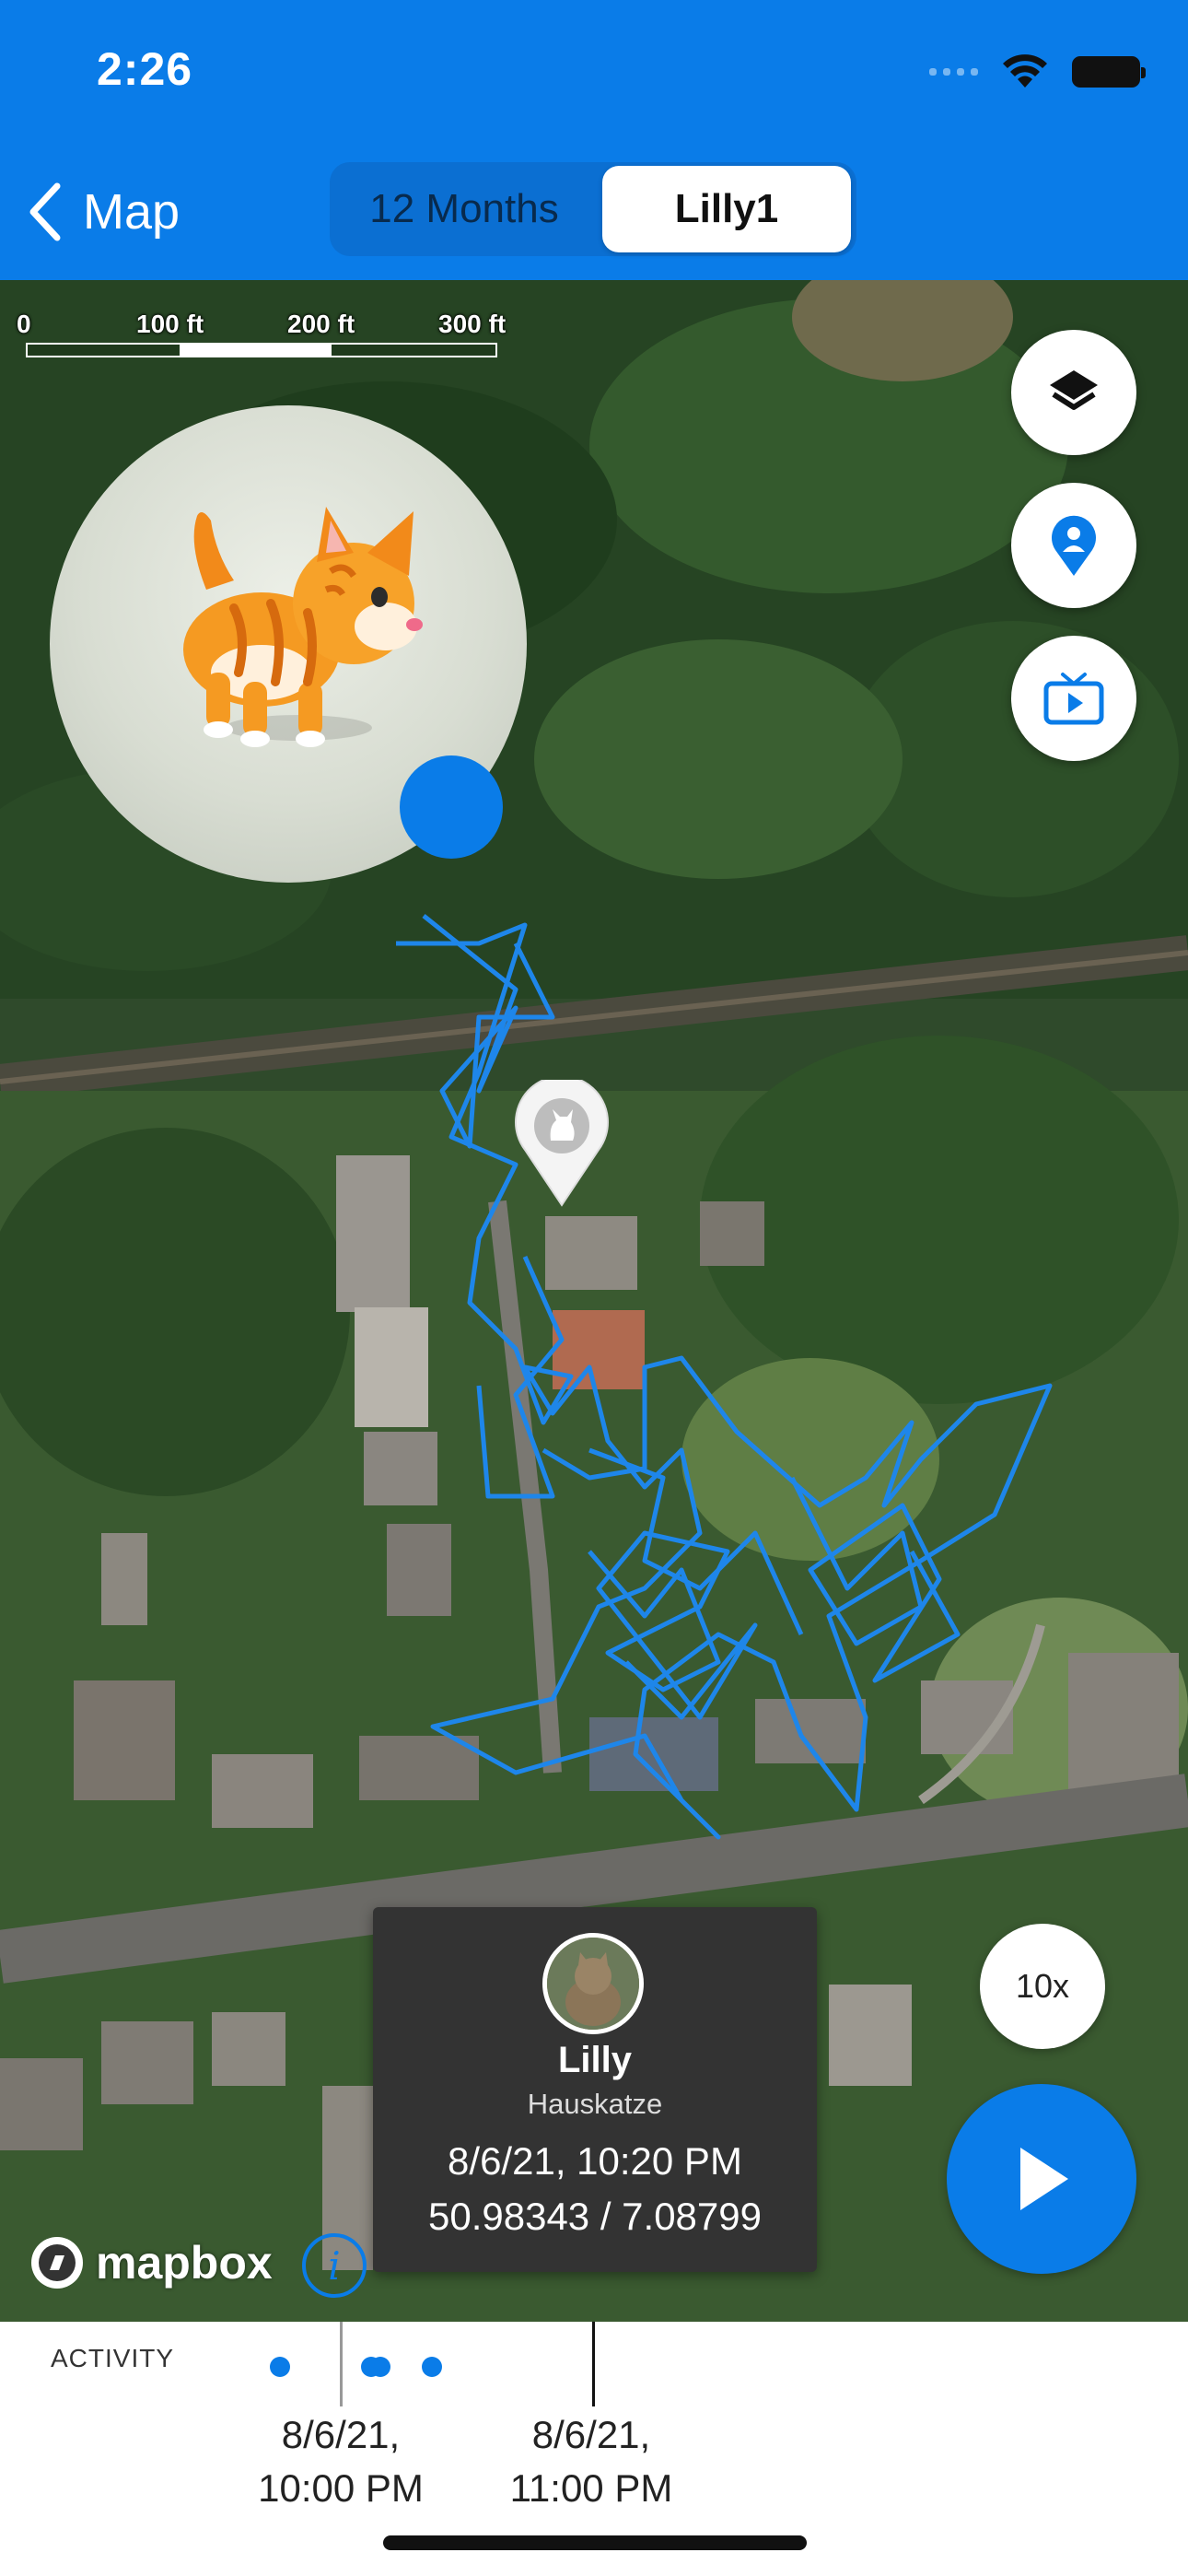 The image size is (1188, 2576). I want to click on tick-label-time: 11:00 PM, so click(591, 2488).